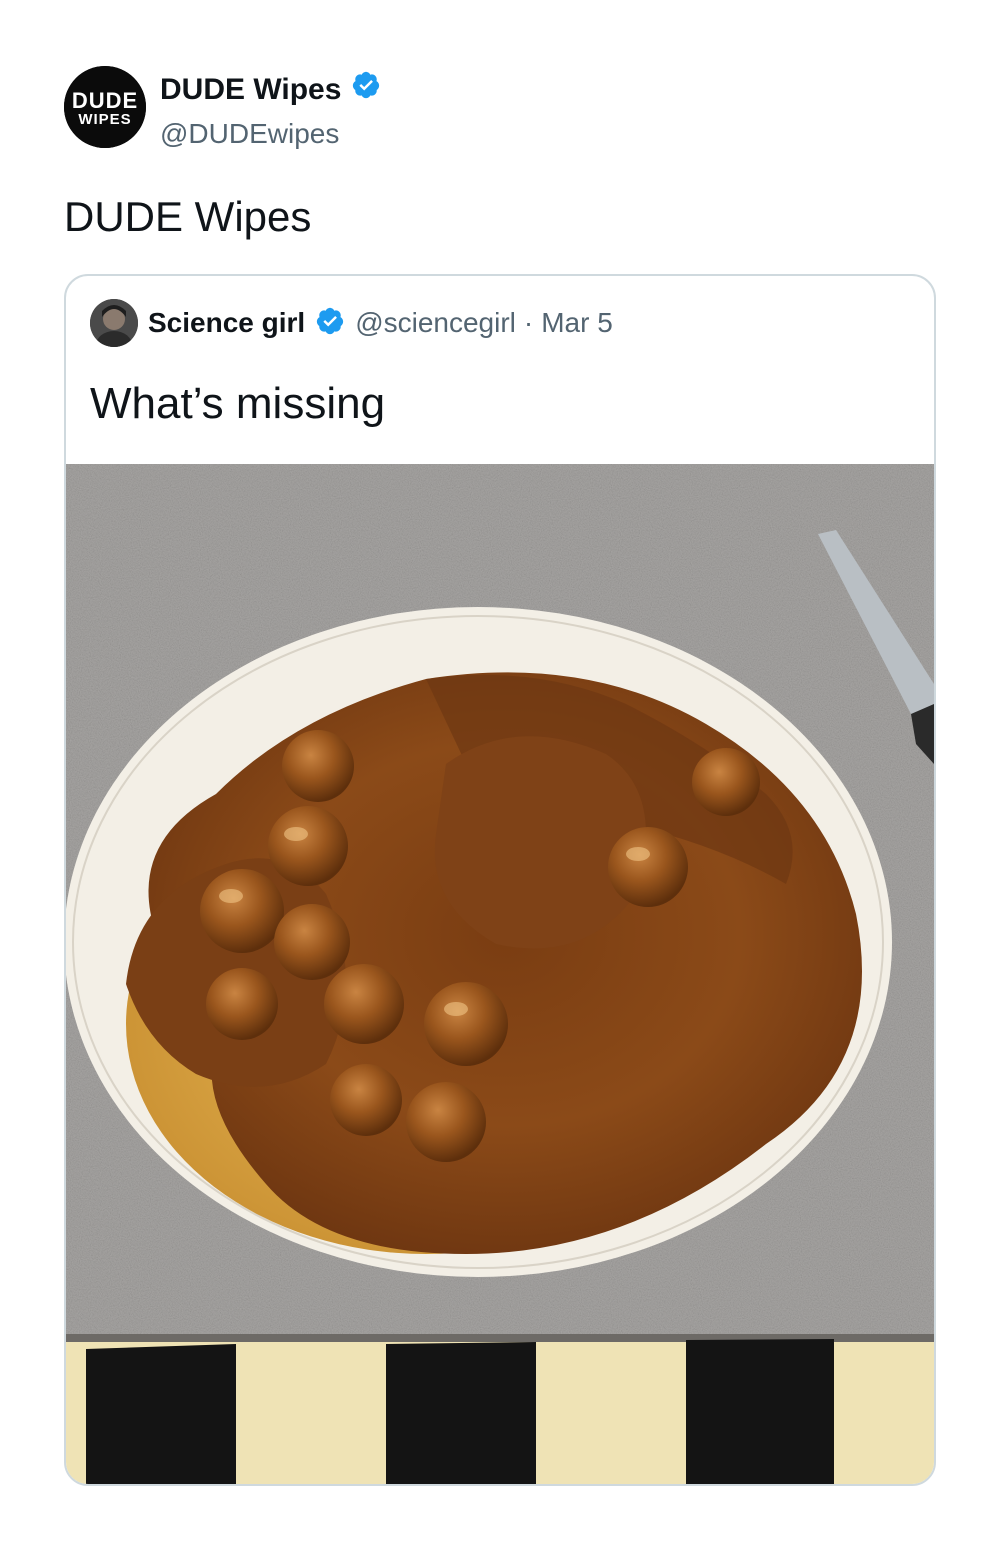 The image size is (1000, 1550). What do you see at coordinates (250, 90) in the screenshot?
I see `author-name: DUDE Wipes` at bounding box center [250, 90].